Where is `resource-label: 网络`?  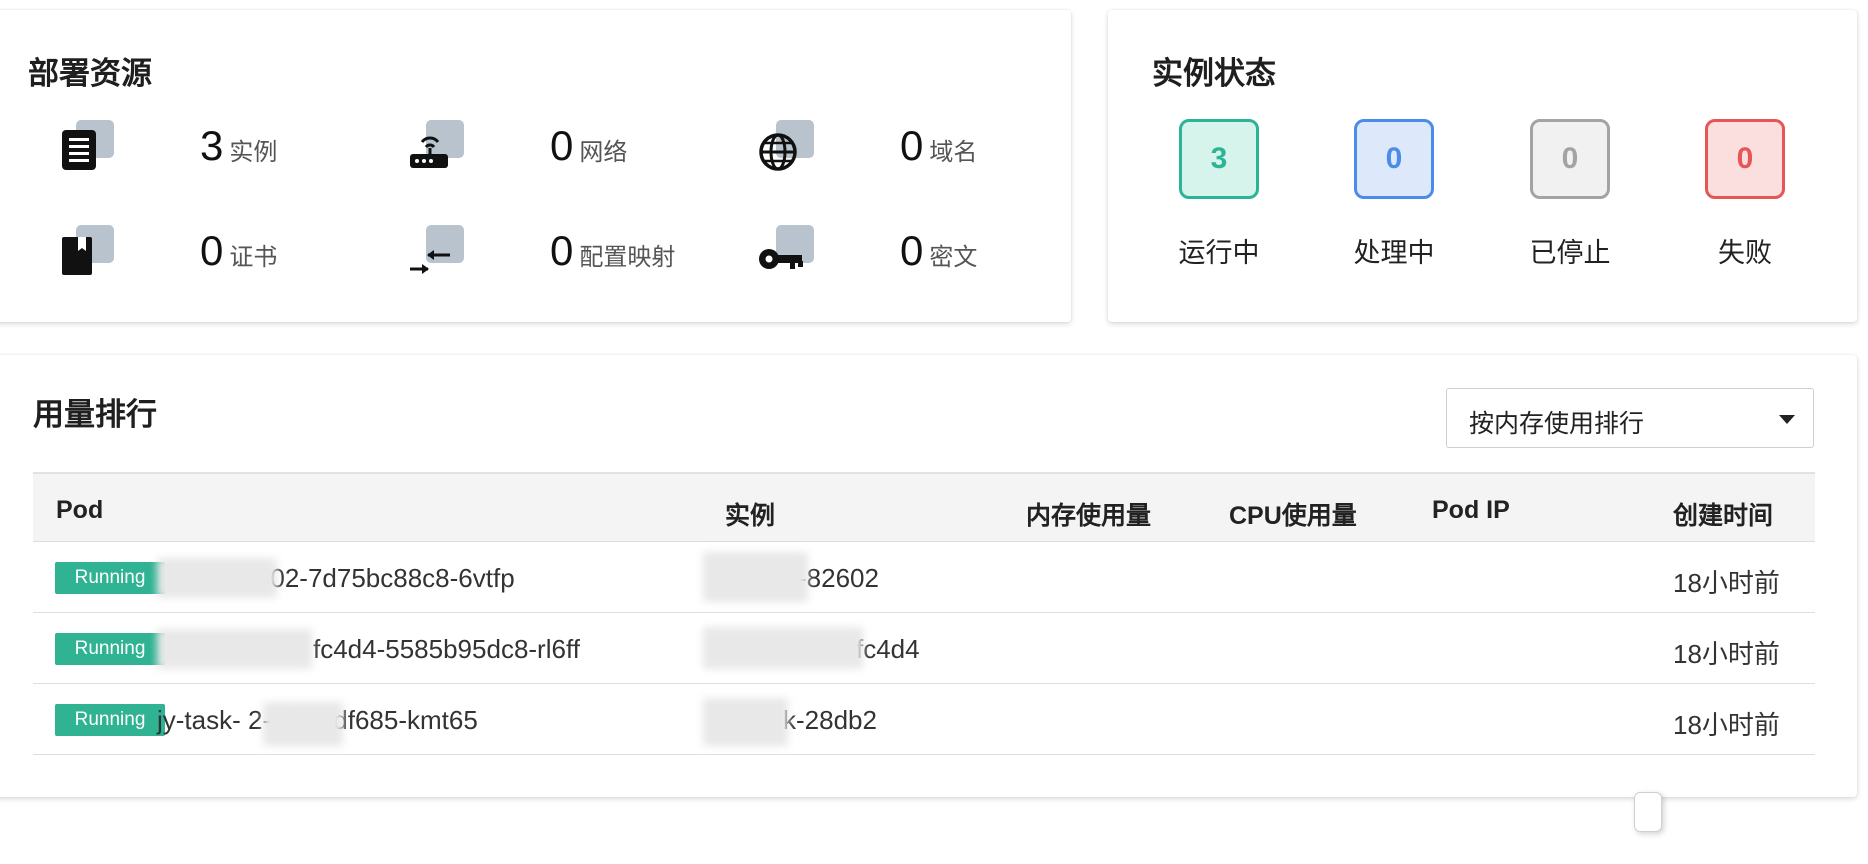
resource-label: 网络 is located at coordinates (603, 152).